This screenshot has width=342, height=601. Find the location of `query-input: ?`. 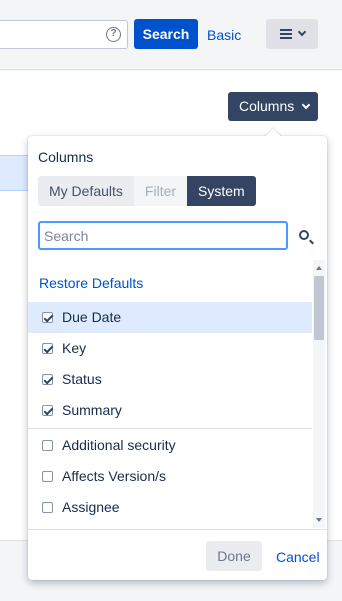

query-input: ? is located at coordinates (64, 34).